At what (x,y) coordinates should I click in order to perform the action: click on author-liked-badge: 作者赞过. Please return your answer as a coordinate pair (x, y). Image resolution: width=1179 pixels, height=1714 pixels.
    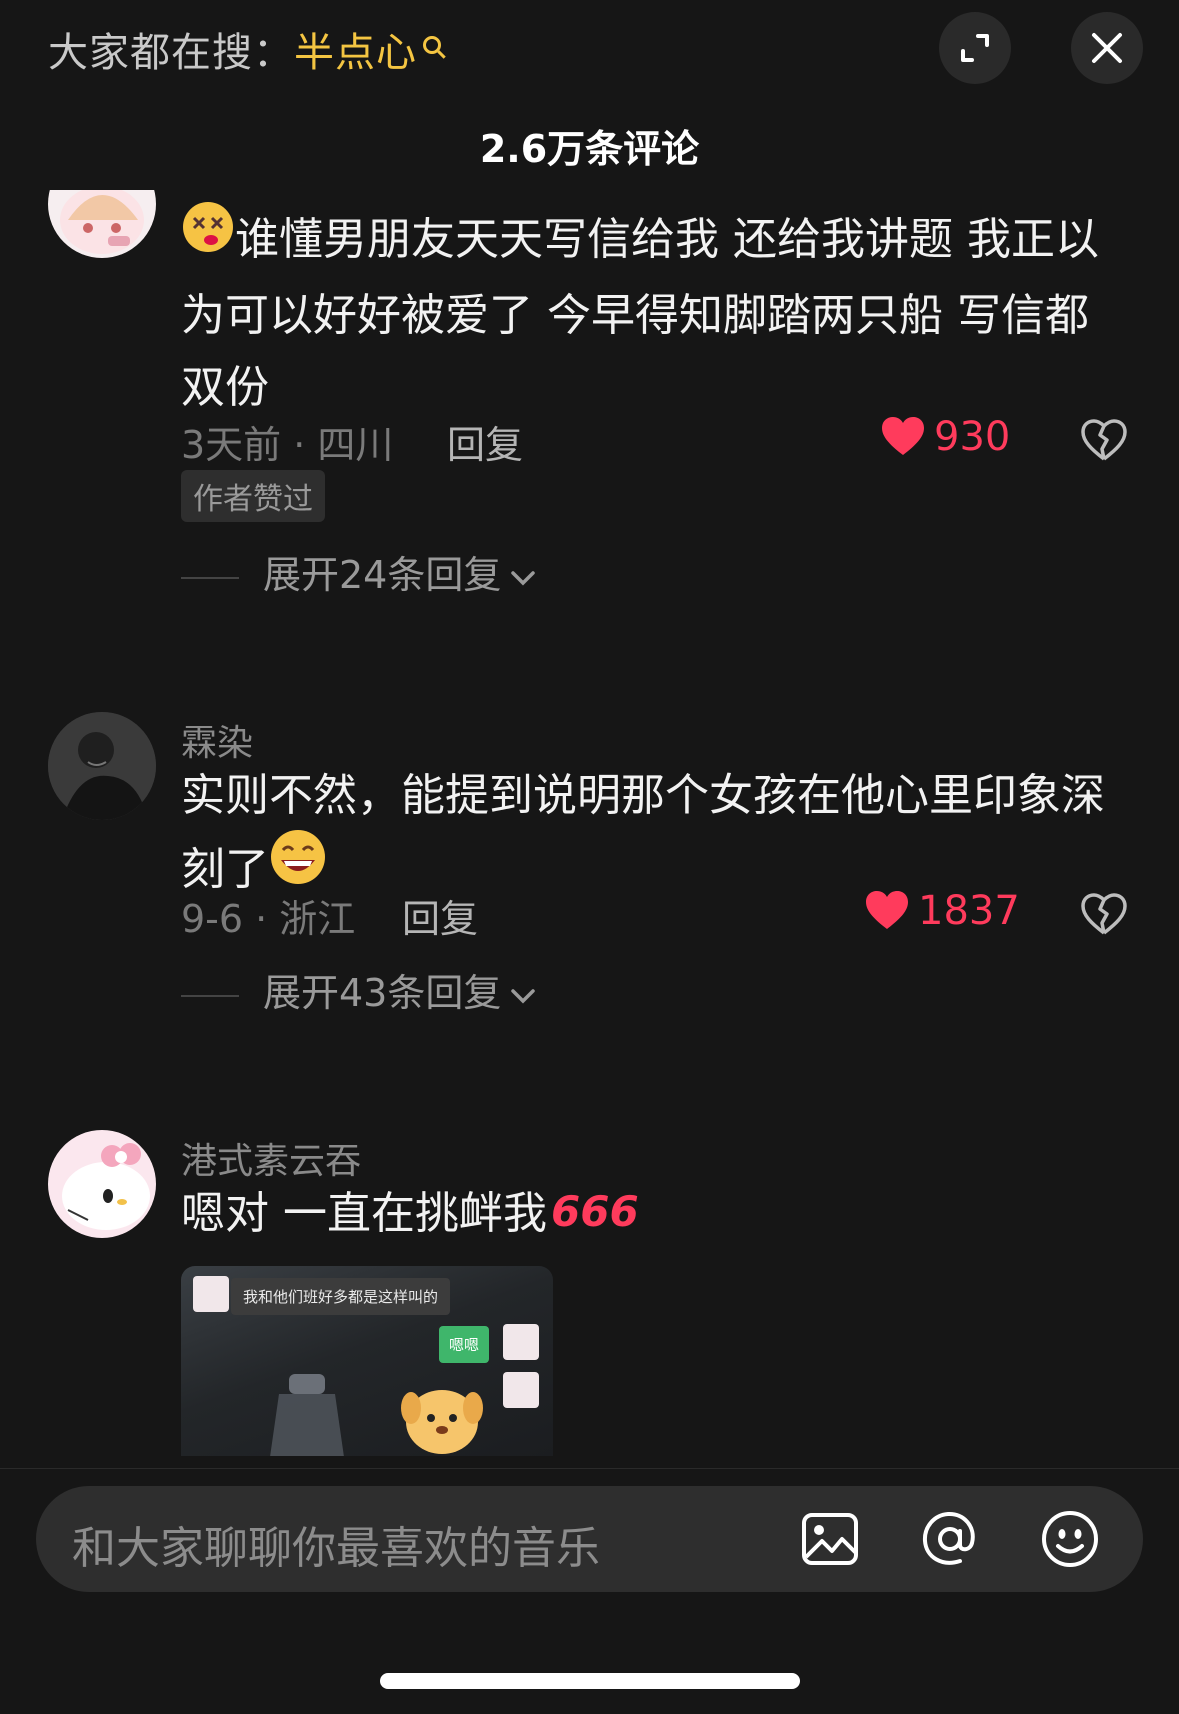
    Looking at the image, I should click on (253, 496).